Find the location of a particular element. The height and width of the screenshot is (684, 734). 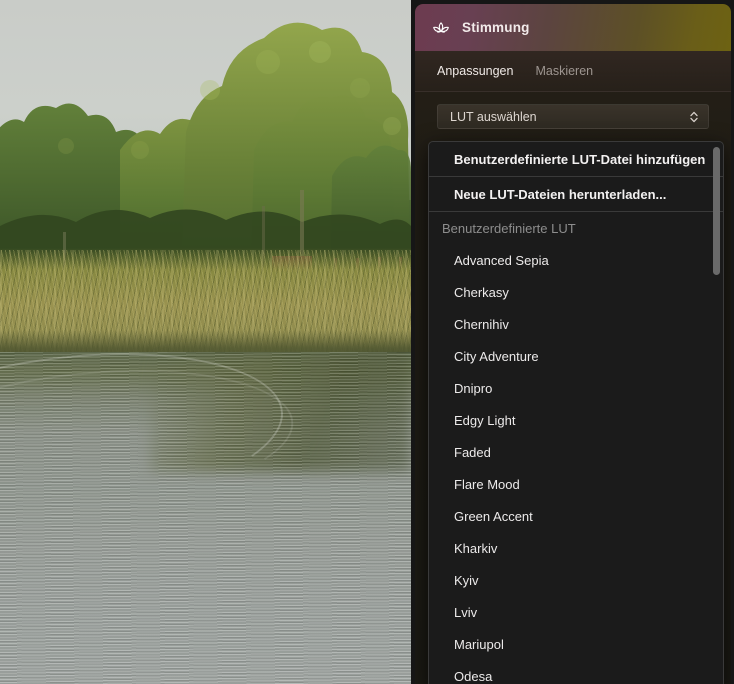

list-item: Cherkasy is located at coordinates (576, 292).